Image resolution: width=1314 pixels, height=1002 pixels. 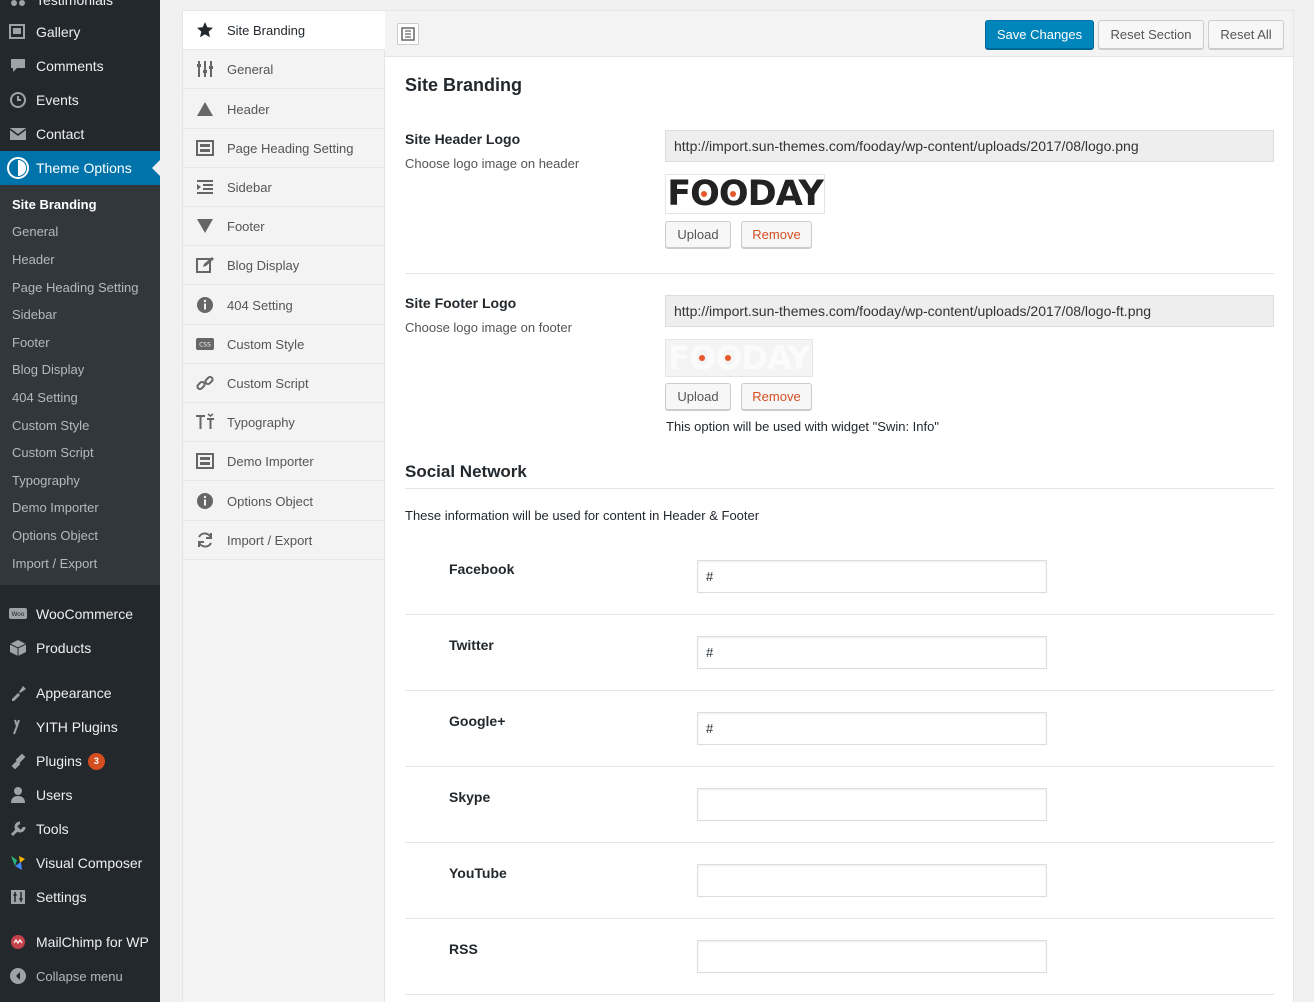 What do you see at coordinates (48, 369) in the screenshot?
I see `submenu-item-blog-display: Blog Display` at bounding box center [48, 369].